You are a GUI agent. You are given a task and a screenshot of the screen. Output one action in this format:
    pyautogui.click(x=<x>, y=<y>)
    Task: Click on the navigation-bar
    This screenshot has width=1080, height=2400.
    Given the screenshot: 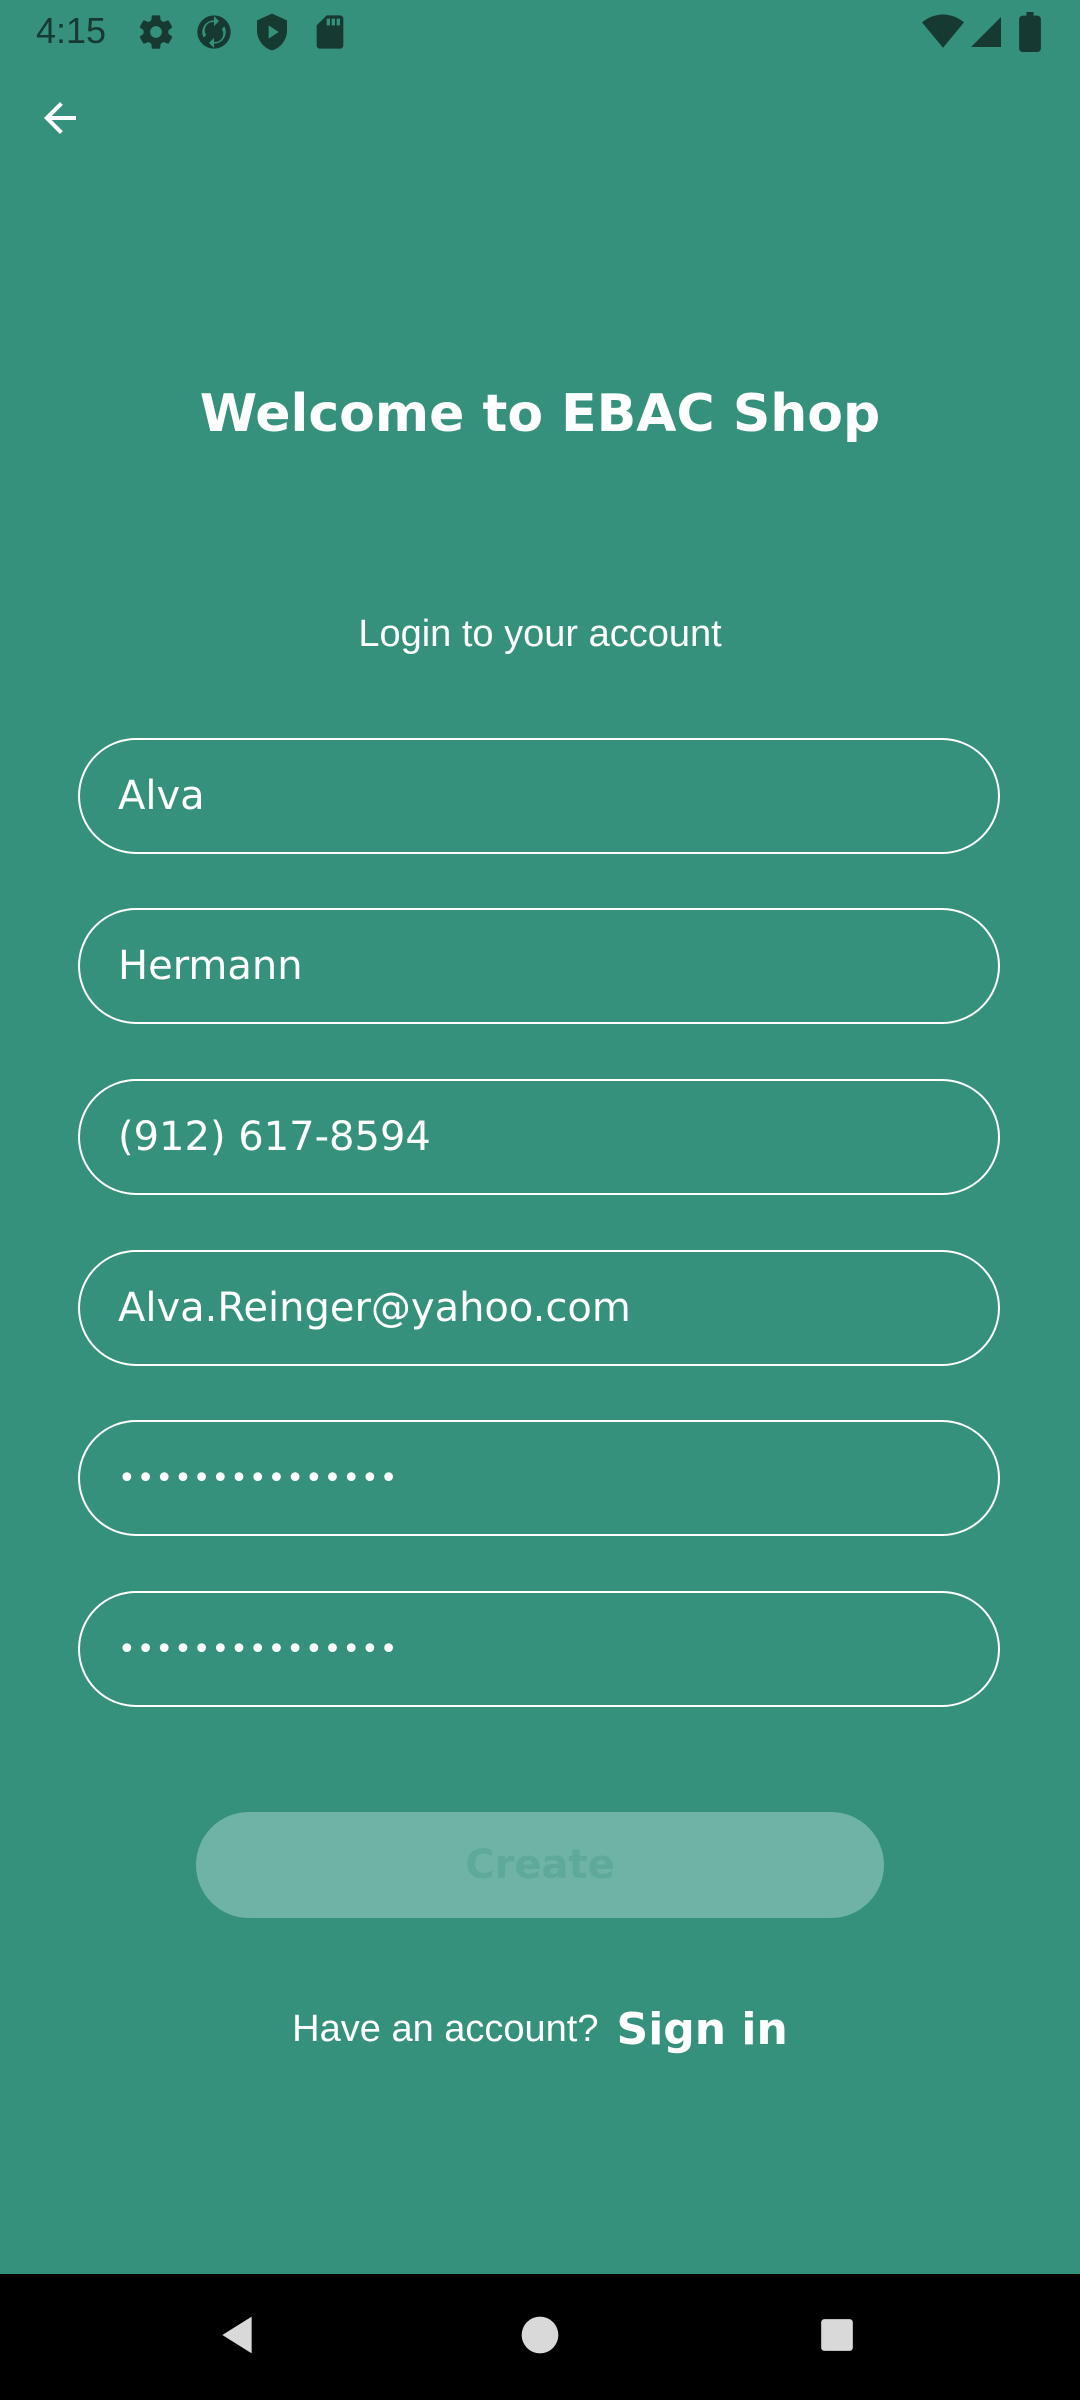 What is the action you would take?
    pyautogui.click(x=540, y=2337)
    